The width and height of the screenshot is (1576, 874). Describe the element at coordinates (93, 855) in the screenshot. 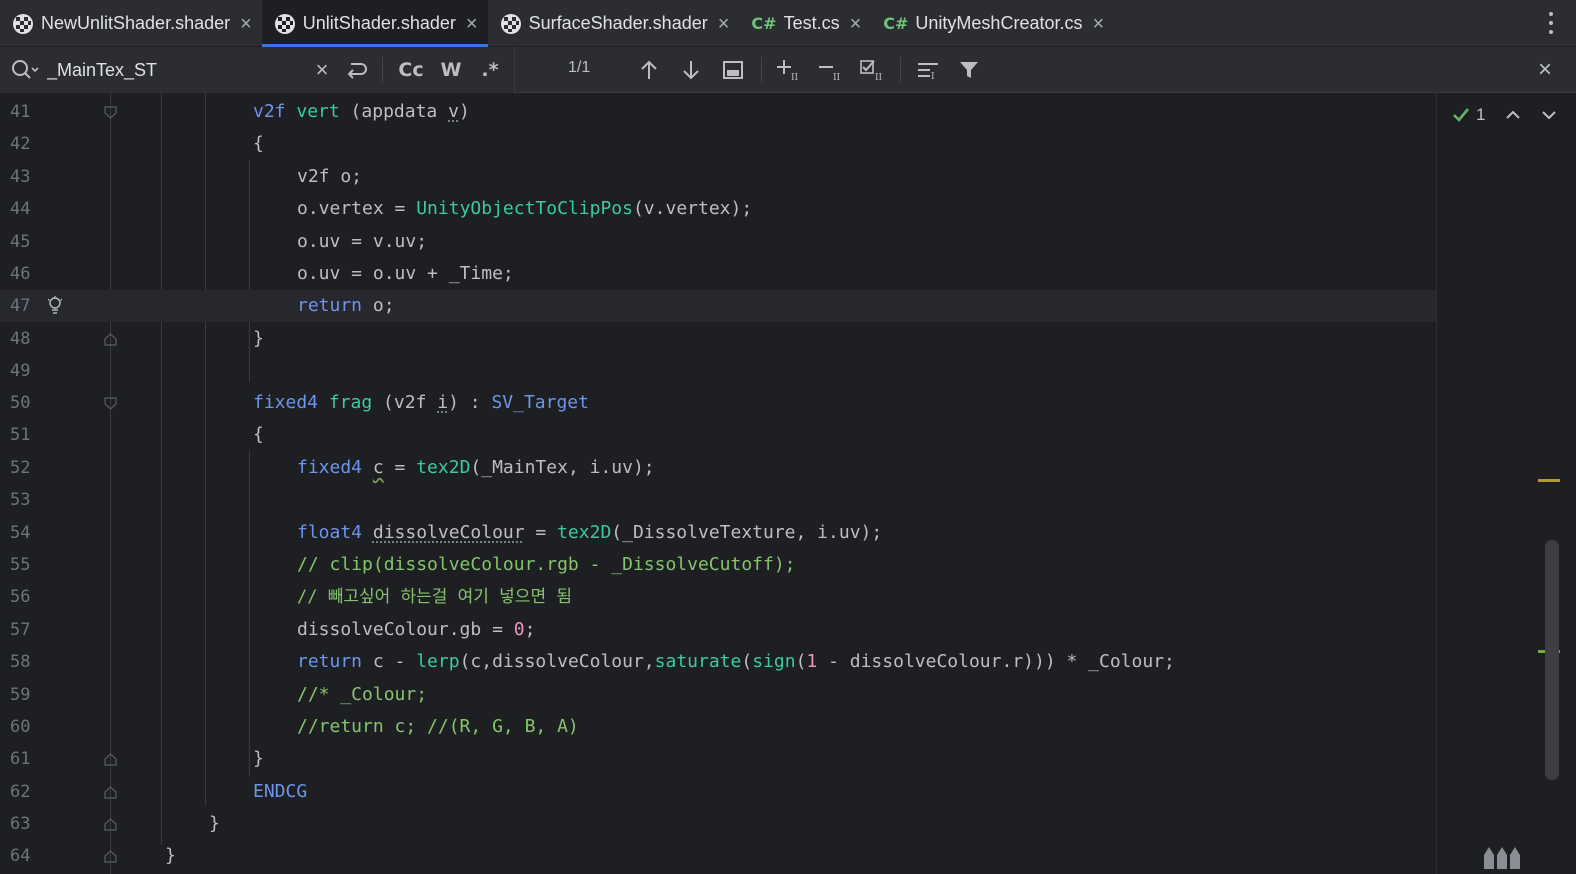

I see `code-line: 64 }` at that location.